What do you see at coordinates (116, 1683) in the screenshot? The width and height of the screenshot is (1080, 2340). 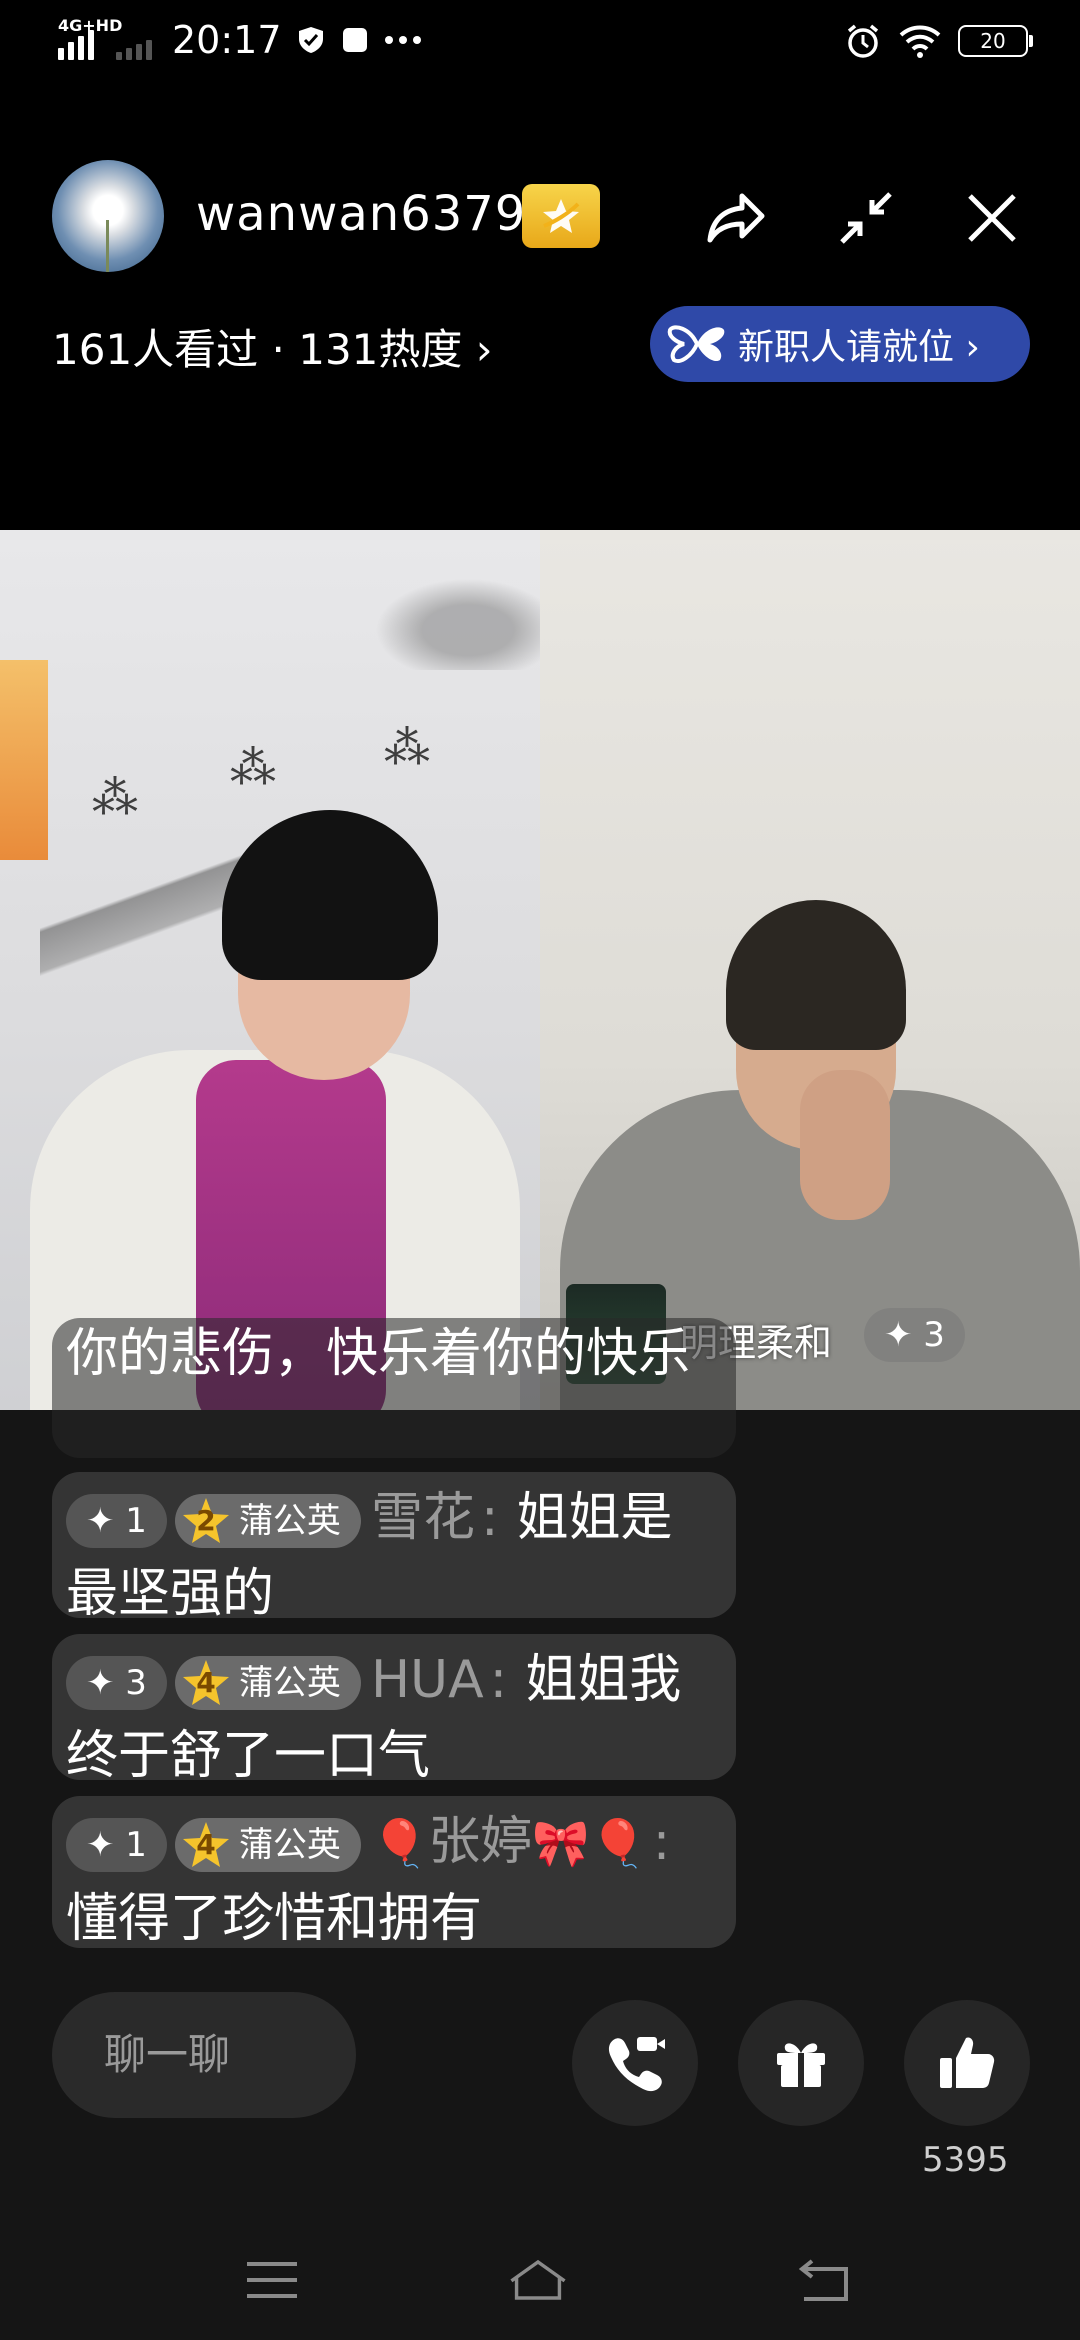 I see `user-level-badge: ✦ 3` at bounding box center [116, 1683].